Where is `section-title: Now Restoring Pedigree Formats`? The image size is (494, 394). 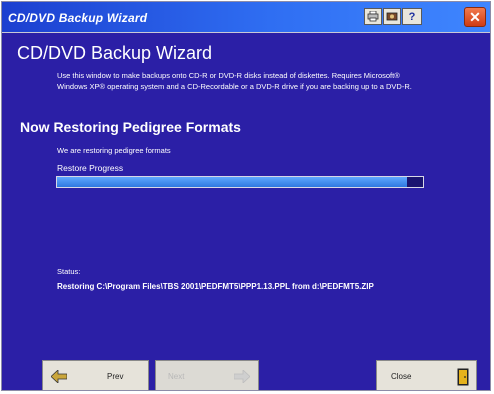
section-title: Now Restoring Pedigree Formats is located at coordinates (130, 127).